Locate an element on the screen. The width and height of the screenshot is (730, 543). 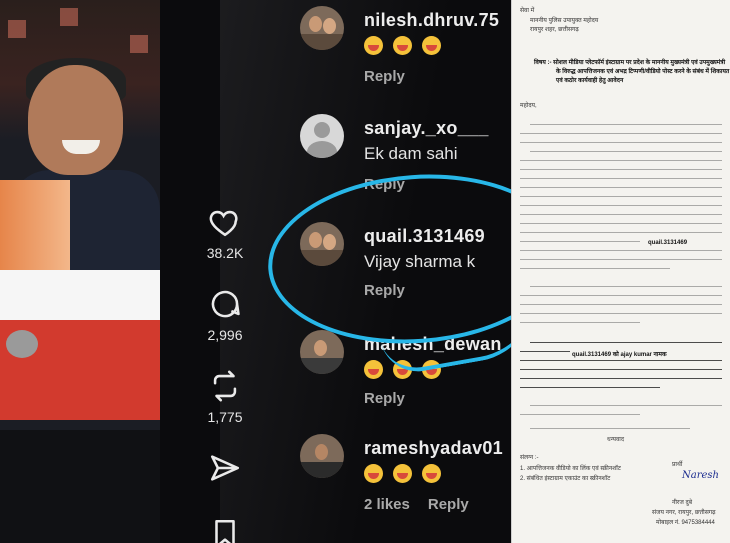
like-action: 38.2K is located at coordinates (225, 233).